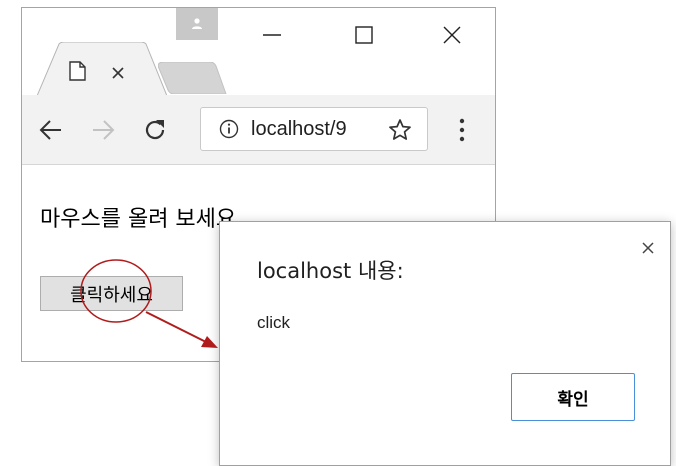  I want to click on close-icon, so click(648, 248).